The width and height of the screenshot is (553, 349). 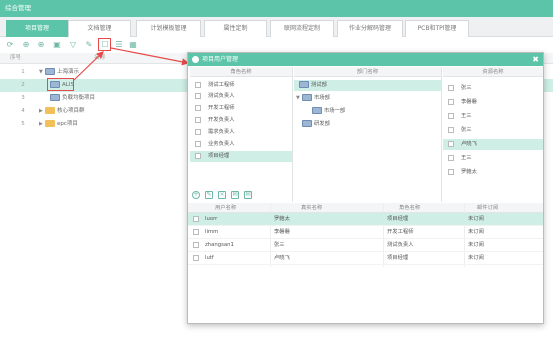 What do you see at coordinates (367, 72) in the screenshot?
I see `departments-header: 部门名称` at bounding box center [367, 72].